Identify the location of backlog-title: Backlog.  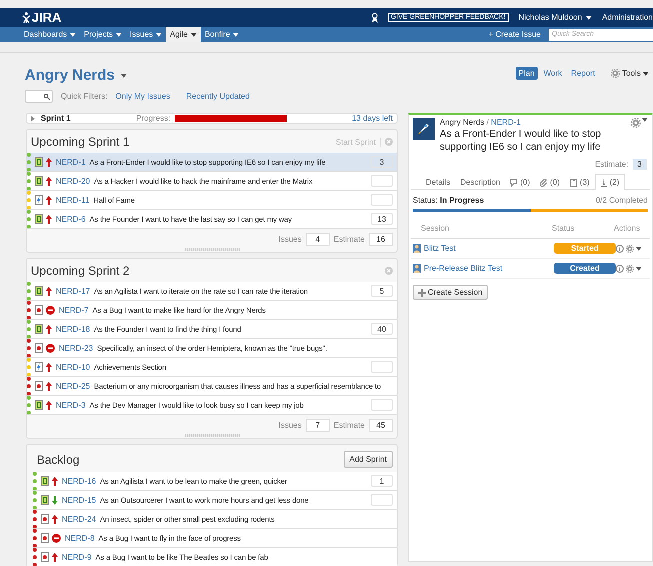
(58, 459).